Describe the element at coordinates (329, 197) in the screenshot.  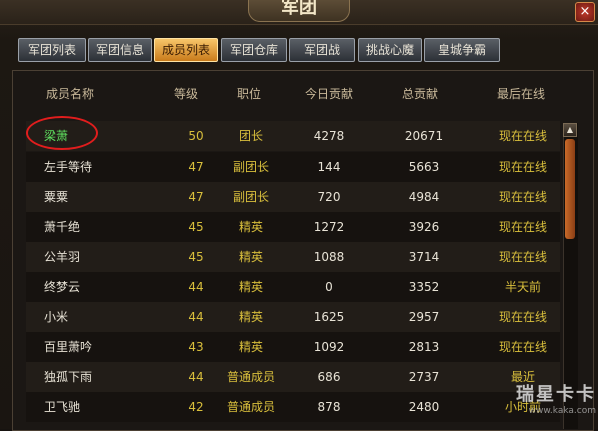
I see `member-today-contribution: 720` at that location.